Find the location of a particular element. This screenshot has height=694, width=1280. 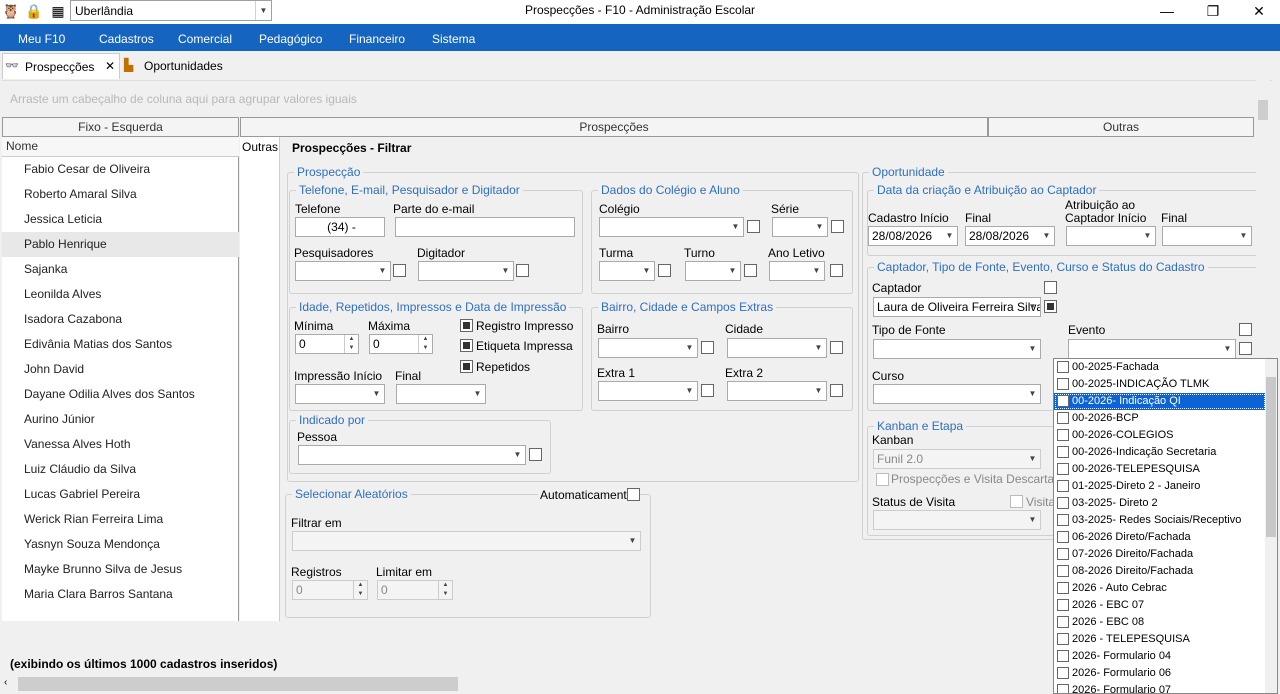

visita-checkbox is located at coordinates (1016, 501).